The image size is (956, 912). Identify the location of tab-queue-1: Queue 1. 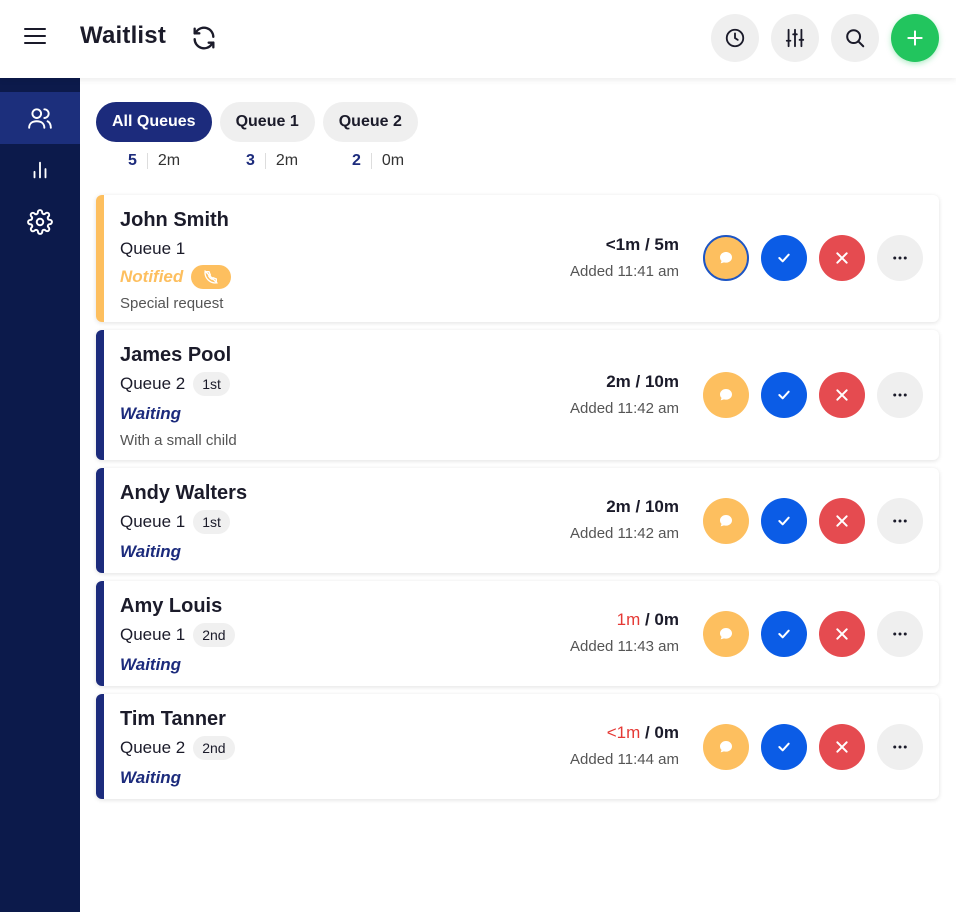
(267, 122).